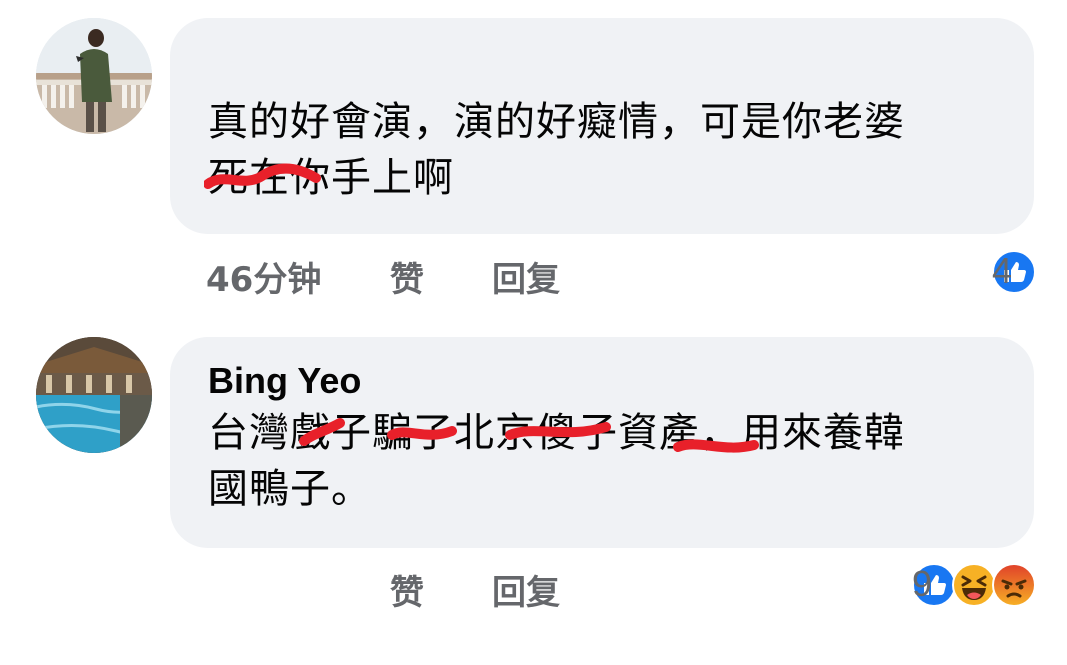 Image resolution: width=1067 pixels, height=665 pixels. What do you see at coordinates (556, 433) in the screenshot?
I see `comment-text-line: 台灣戲子騙了北京傻子資產，用來養韓` at bounding box center [556, 433].